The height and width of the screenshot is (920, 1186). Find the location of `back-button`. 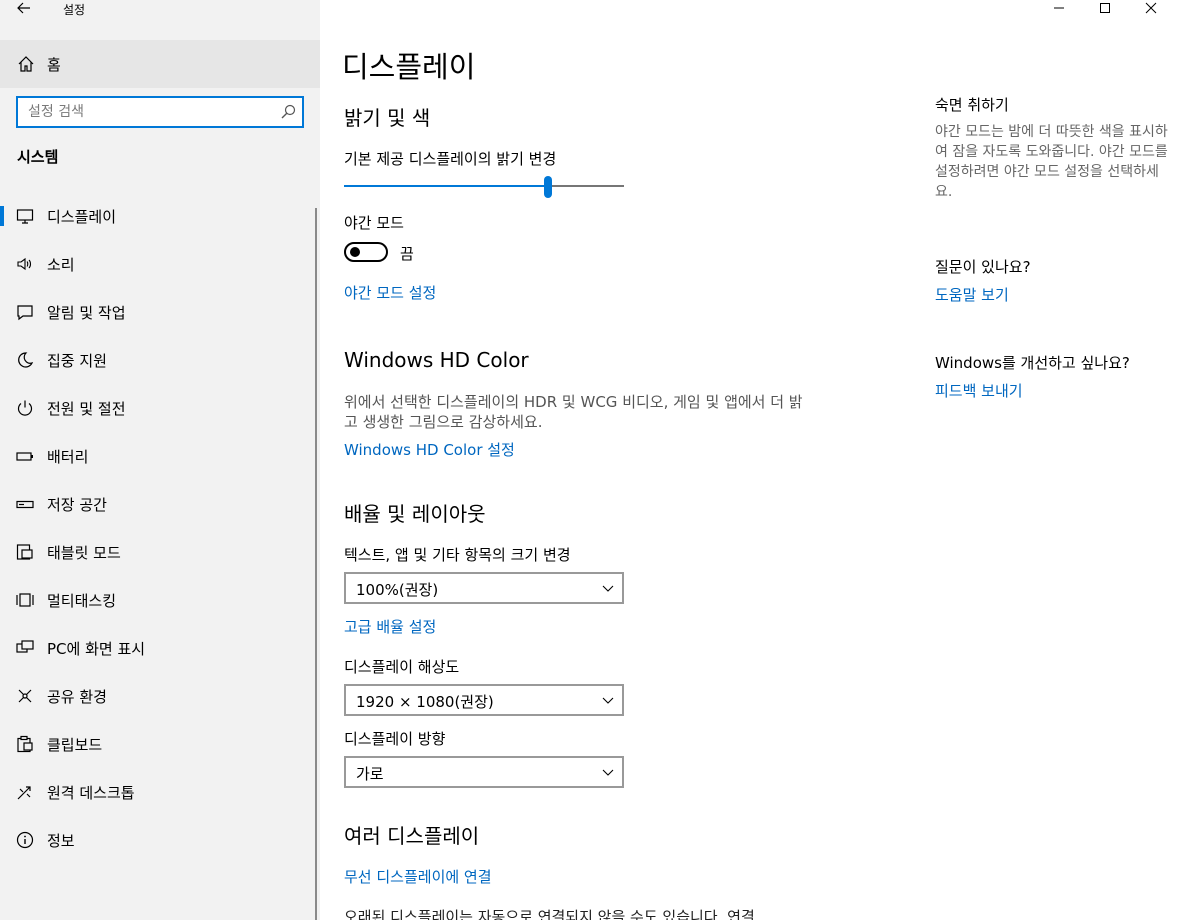

back-button is located at coordinates (24, 10).